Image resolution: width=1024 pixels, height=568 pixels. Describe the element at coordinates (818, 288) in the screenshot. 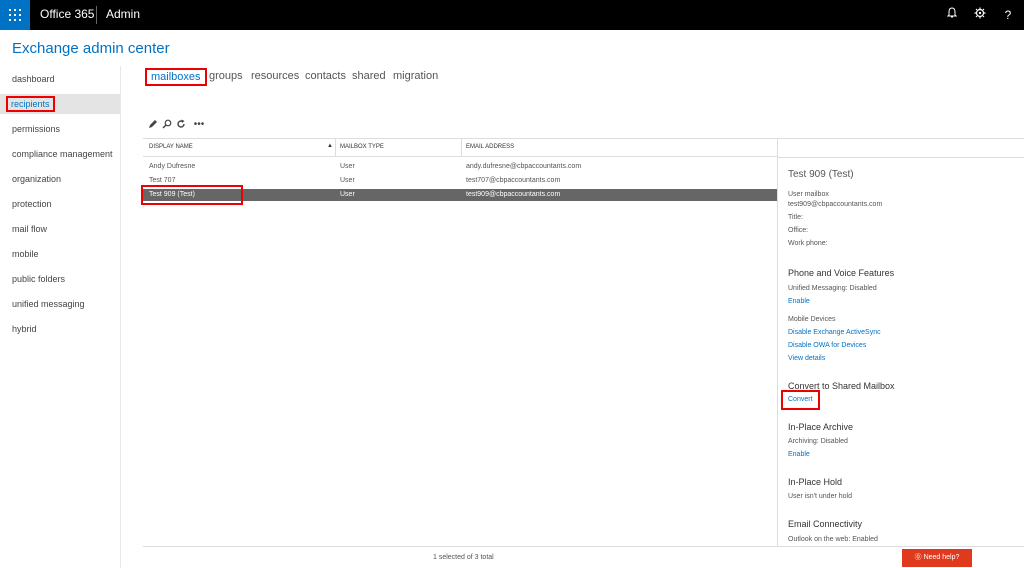

I see `um-label-text: Unified Messaging:` at that location.